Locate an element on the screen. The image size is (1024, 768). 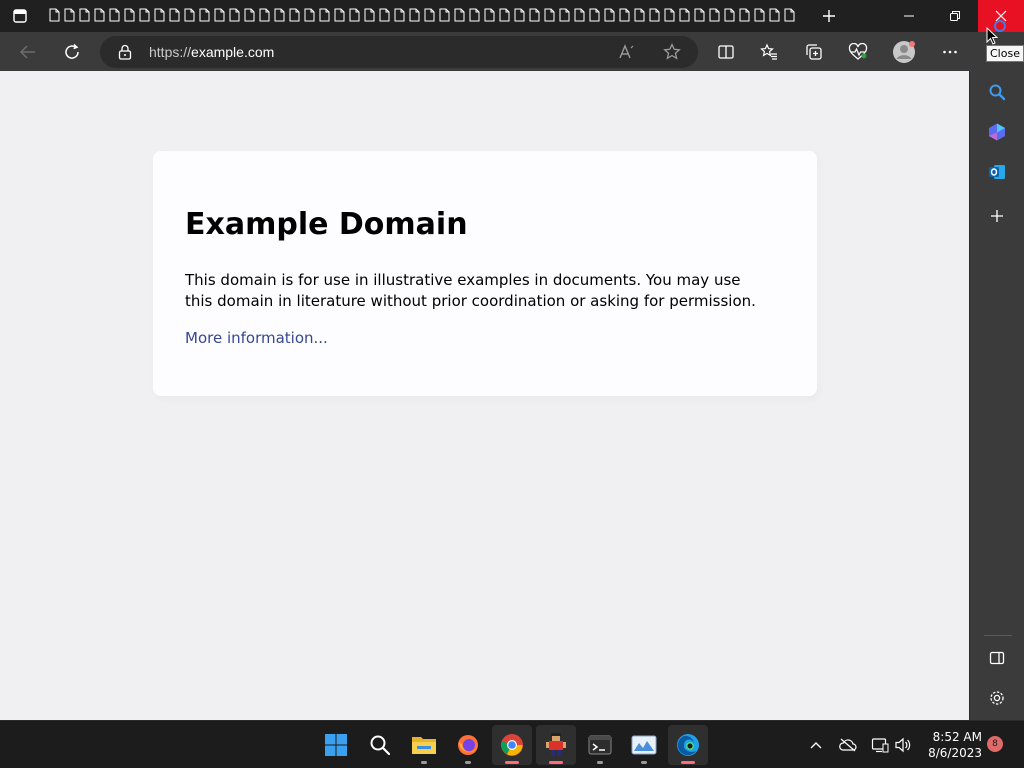
volume-button is located at coordinates (903, 745).